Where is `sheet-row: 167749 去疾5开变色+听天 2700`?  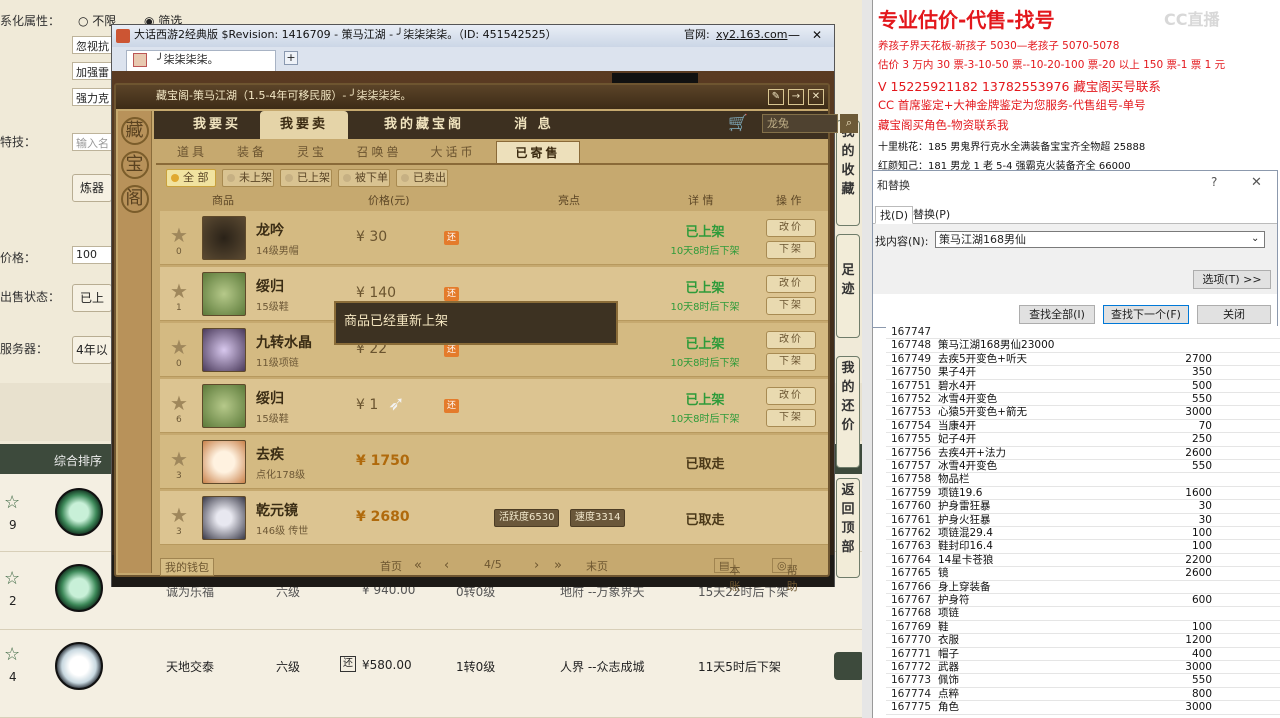 sheet-row: 167749 去疾5开变色+听天 2700 is located at coordinates (1083, 360).